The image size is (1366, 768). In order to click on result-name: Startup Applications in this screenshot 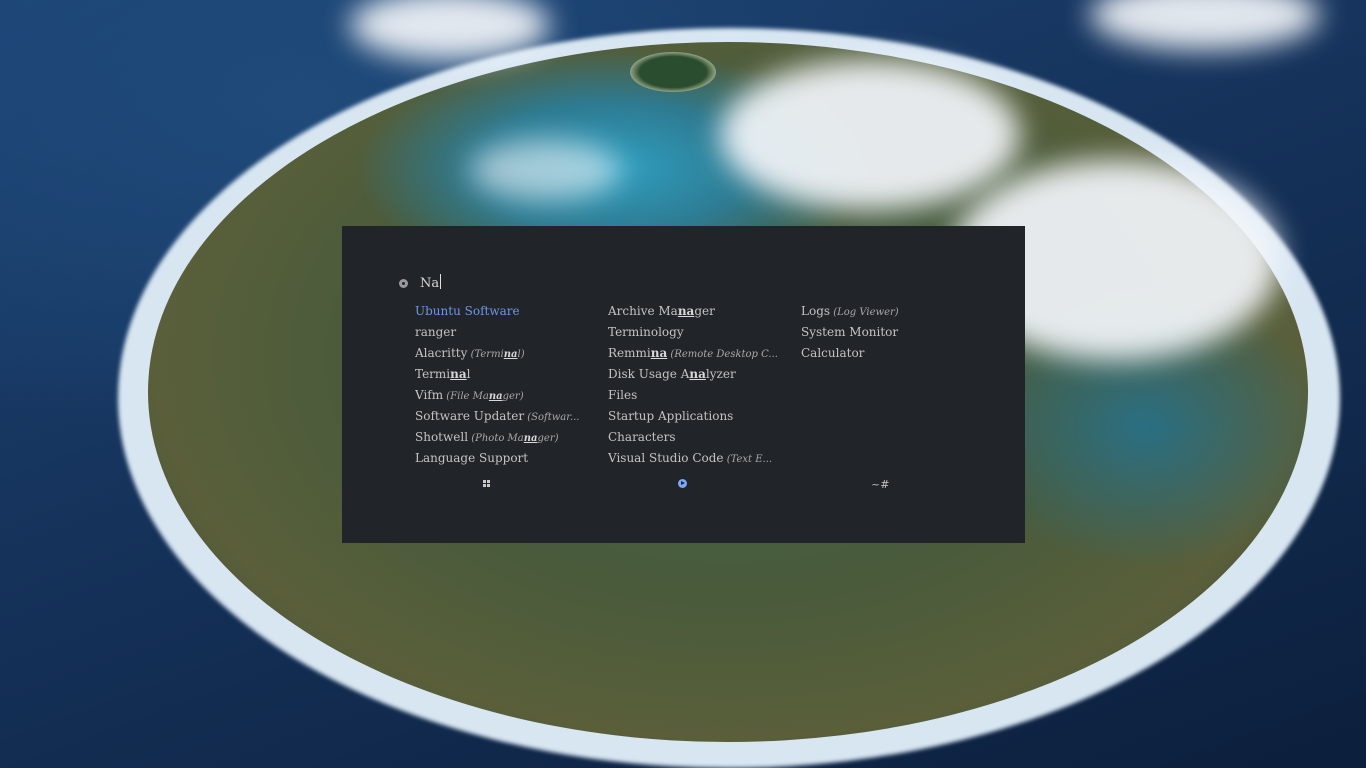, I will do `click(671, 416)`.